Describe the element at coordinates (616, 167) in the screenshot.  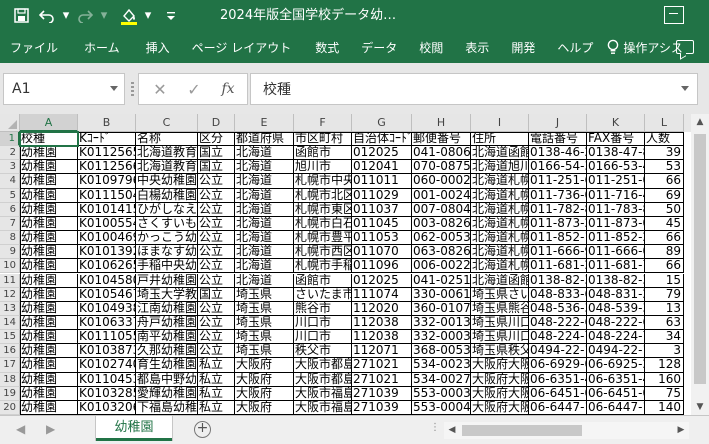
I see `table-cell: 0166-53-4` at that location.